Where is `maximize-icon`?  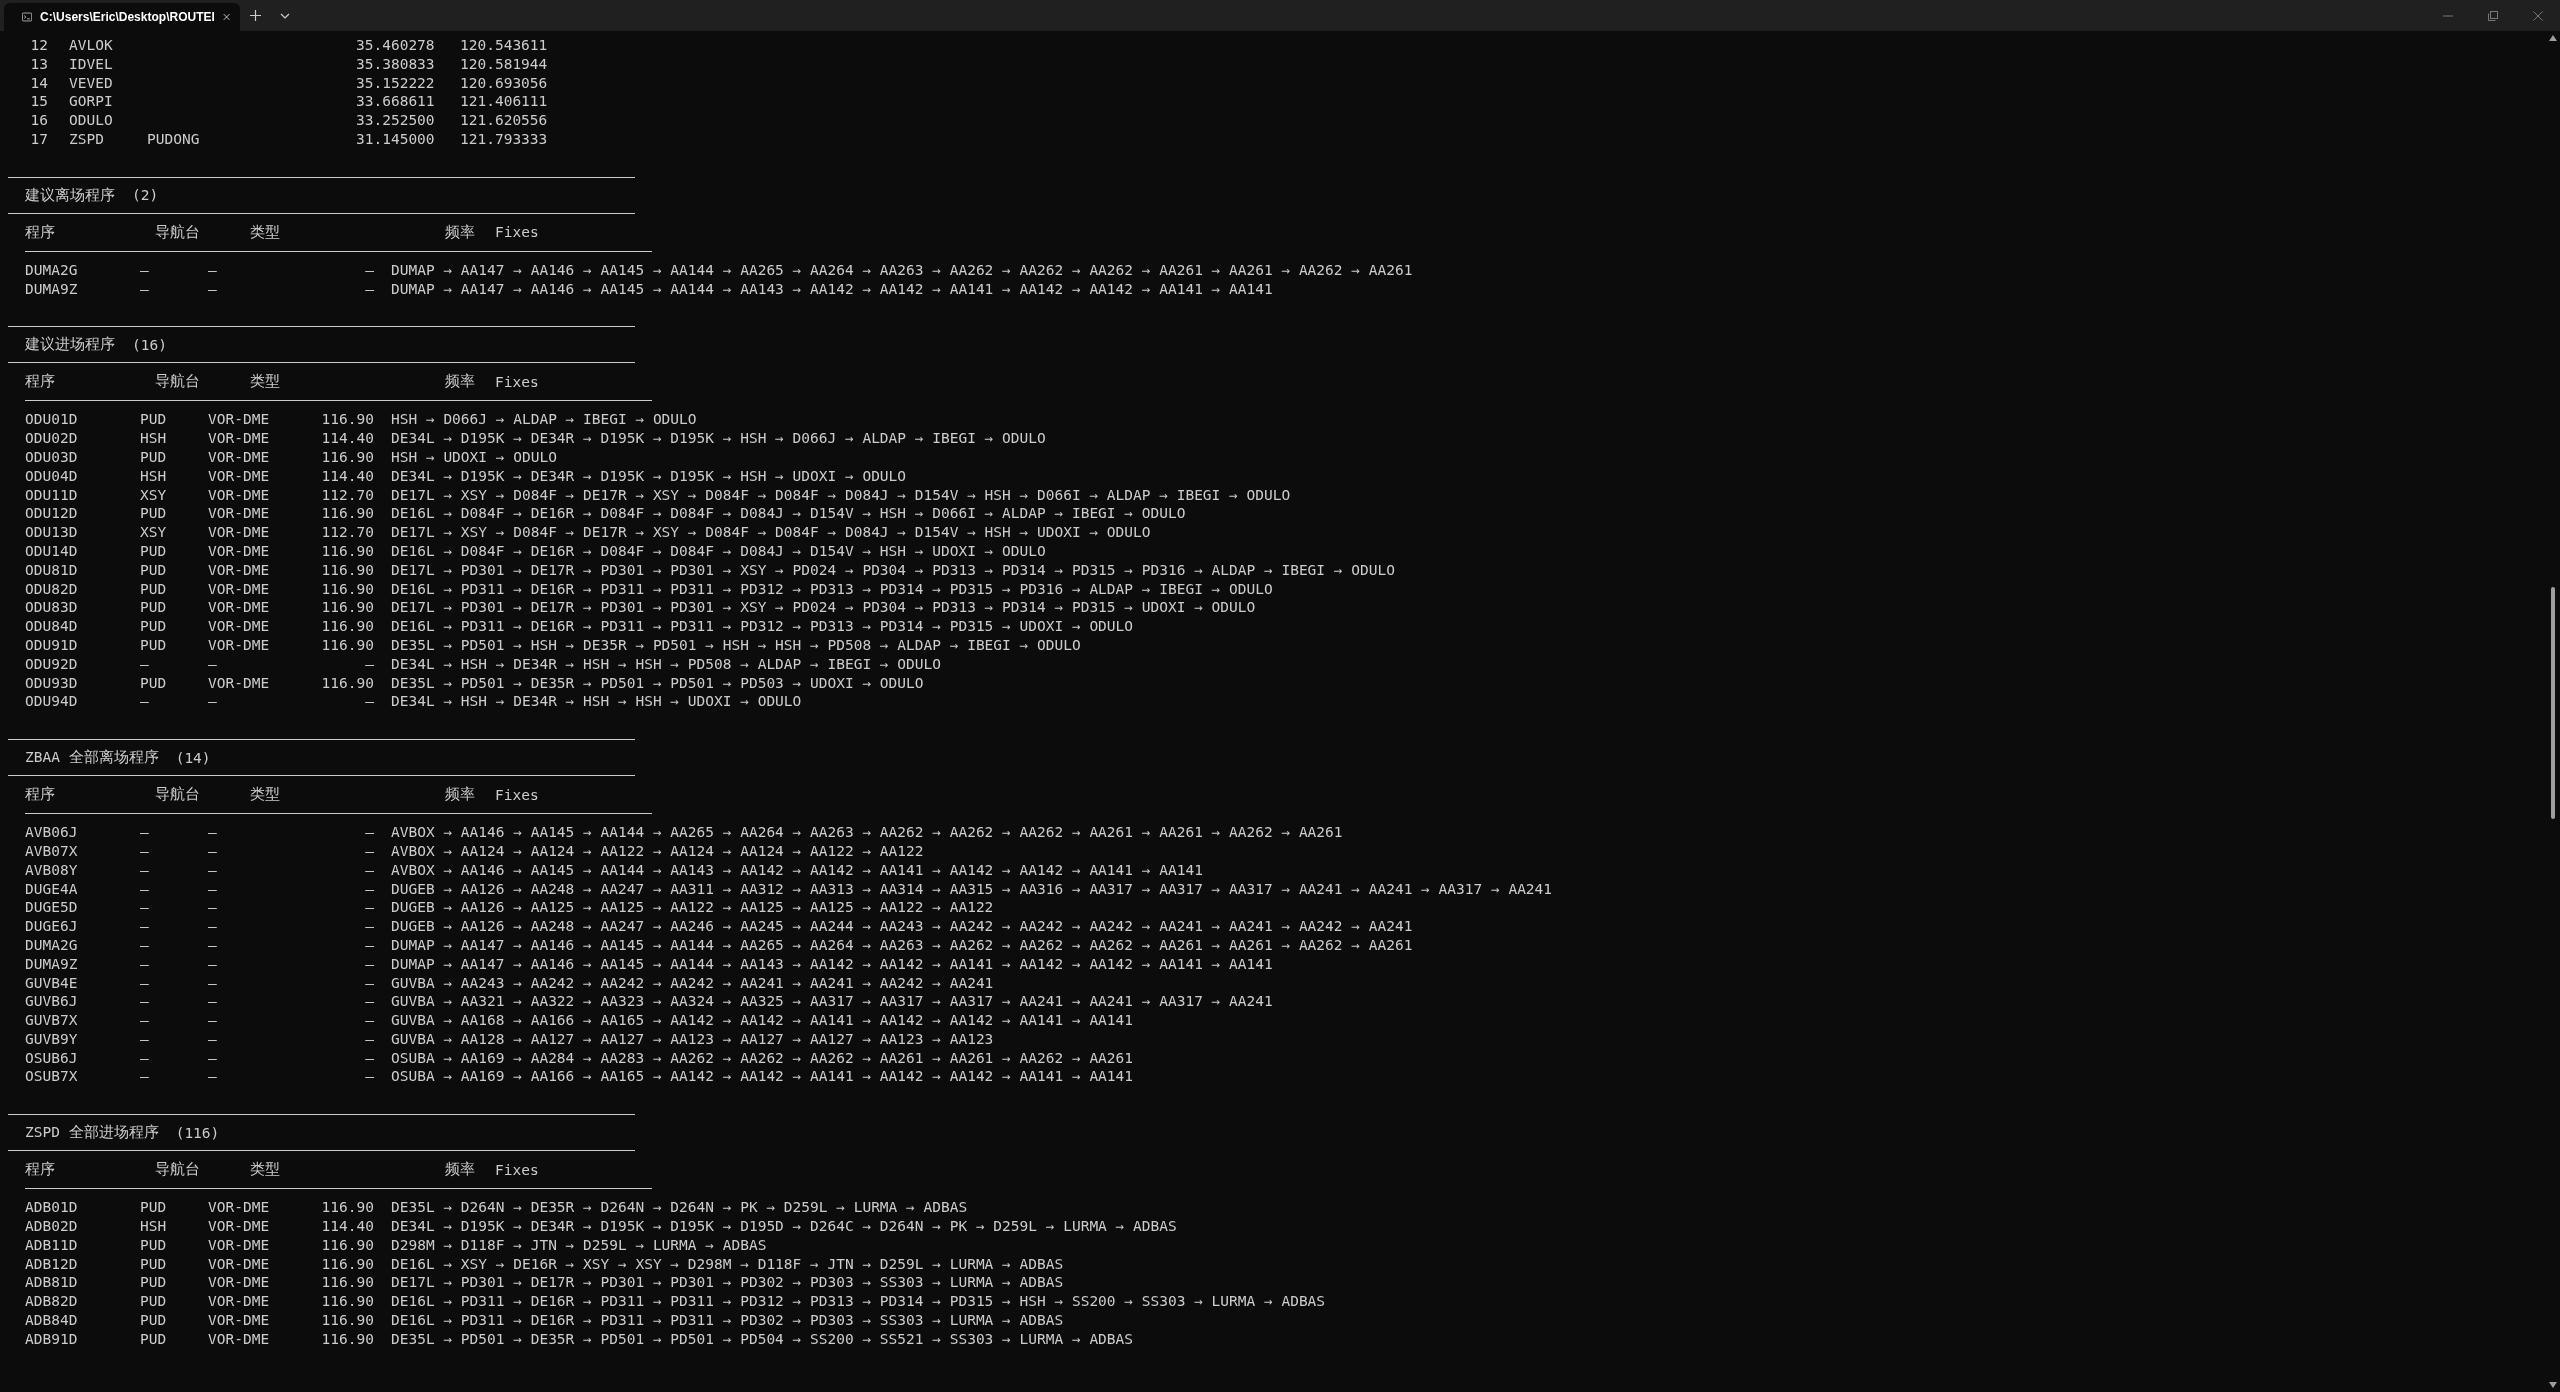 maximize-icon is located at coordinates (2492, 15).